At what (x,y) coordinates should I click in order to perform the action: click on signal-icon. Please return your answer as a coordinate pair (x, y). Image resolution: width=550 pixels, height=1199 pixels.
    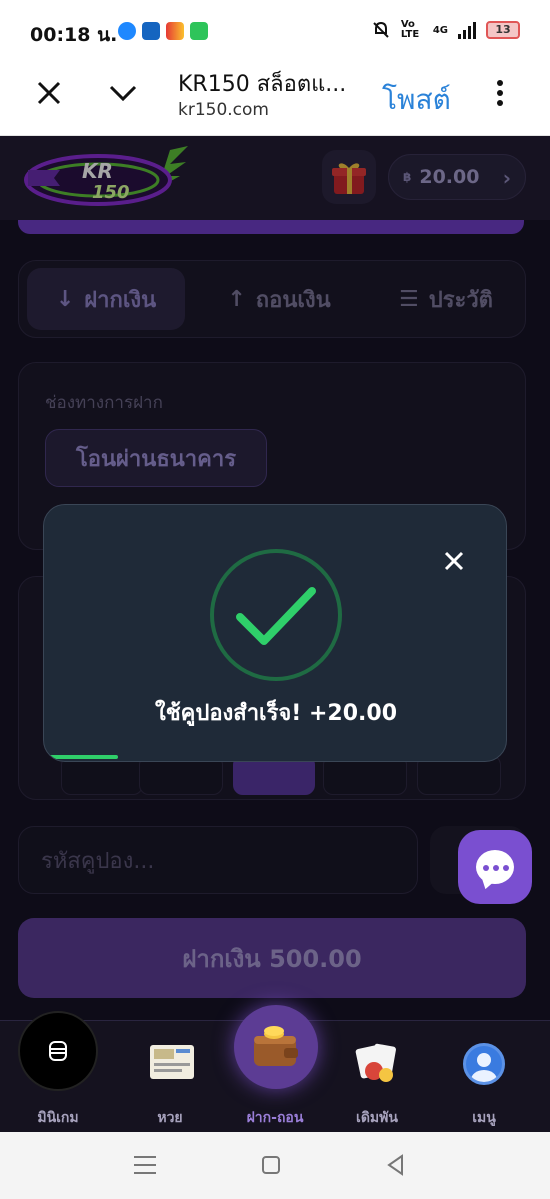
    Looking at the image, I should click on (467, 30).